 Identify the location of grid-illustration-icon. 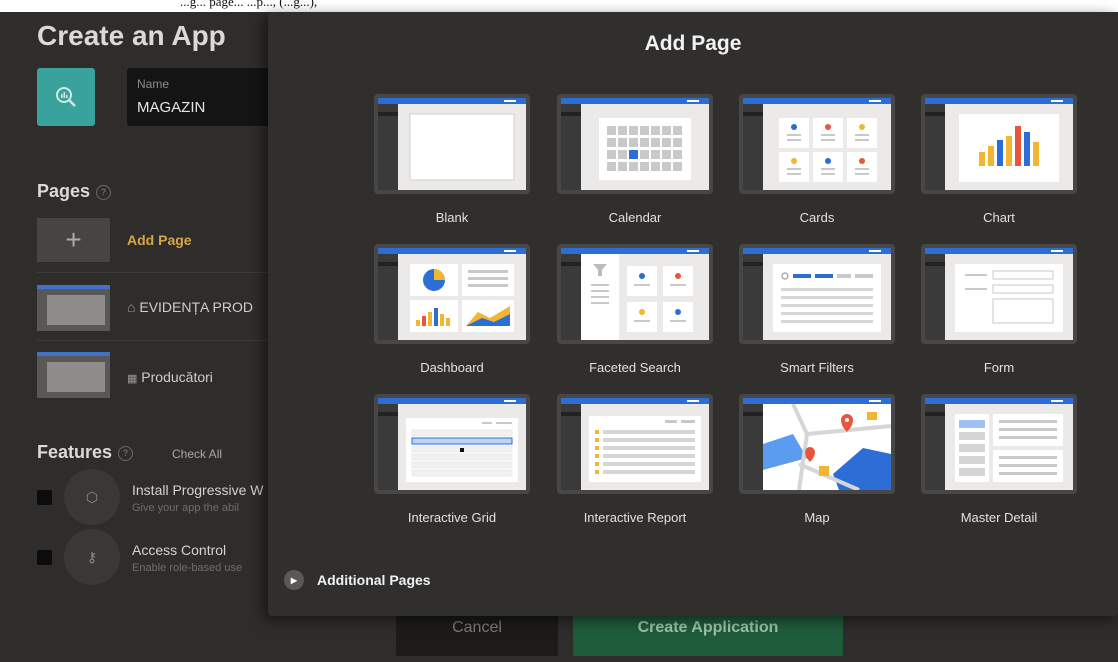
(462, 447).